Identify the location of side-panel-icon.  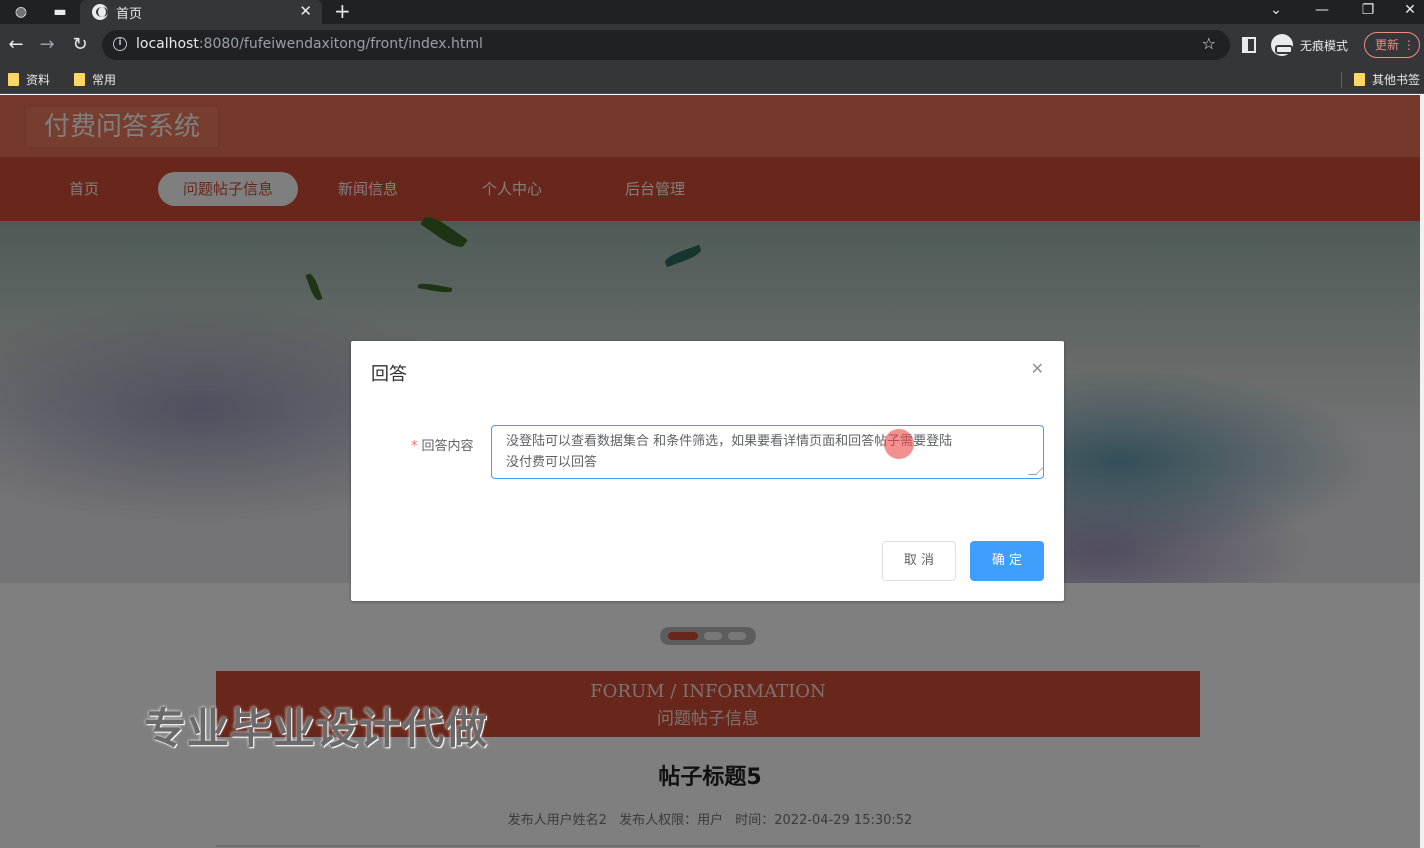
(1249, 45).